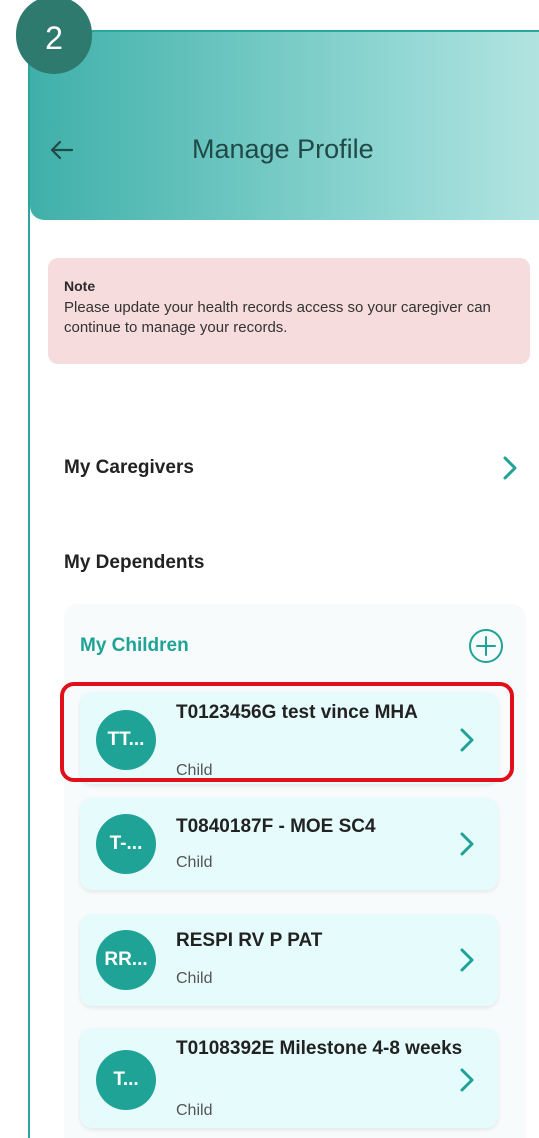 Image resolution: width=539 pixels, height=1138 pixels. I want to click on child-card: RR... RESPI RV P PAT Child, so click(289, 960).